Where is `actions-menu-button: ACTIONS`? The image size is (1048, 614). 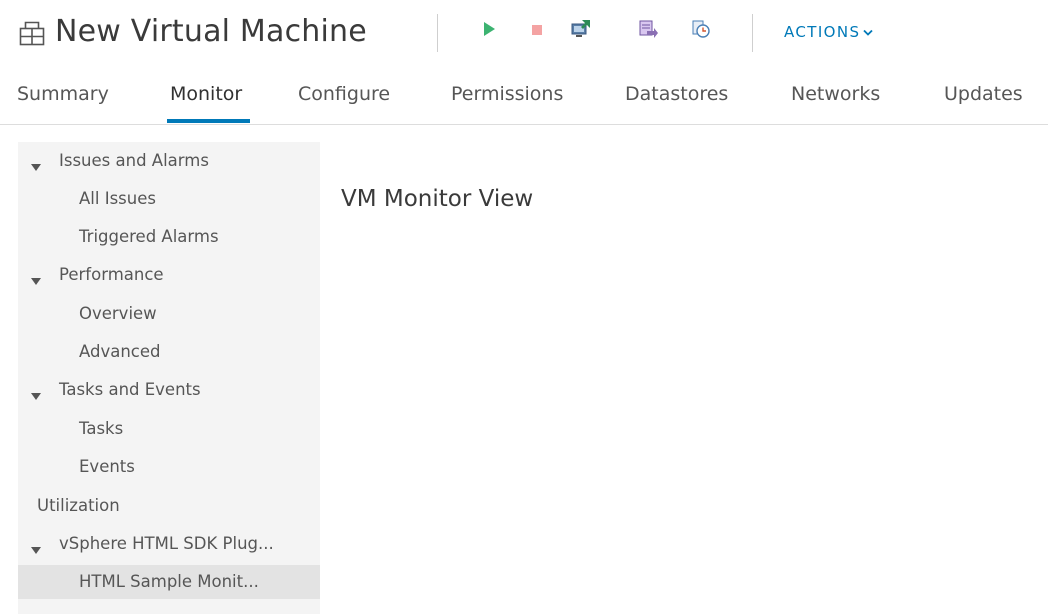 actions-menu-button: ACTIONS is located at coordinates (829, 32).